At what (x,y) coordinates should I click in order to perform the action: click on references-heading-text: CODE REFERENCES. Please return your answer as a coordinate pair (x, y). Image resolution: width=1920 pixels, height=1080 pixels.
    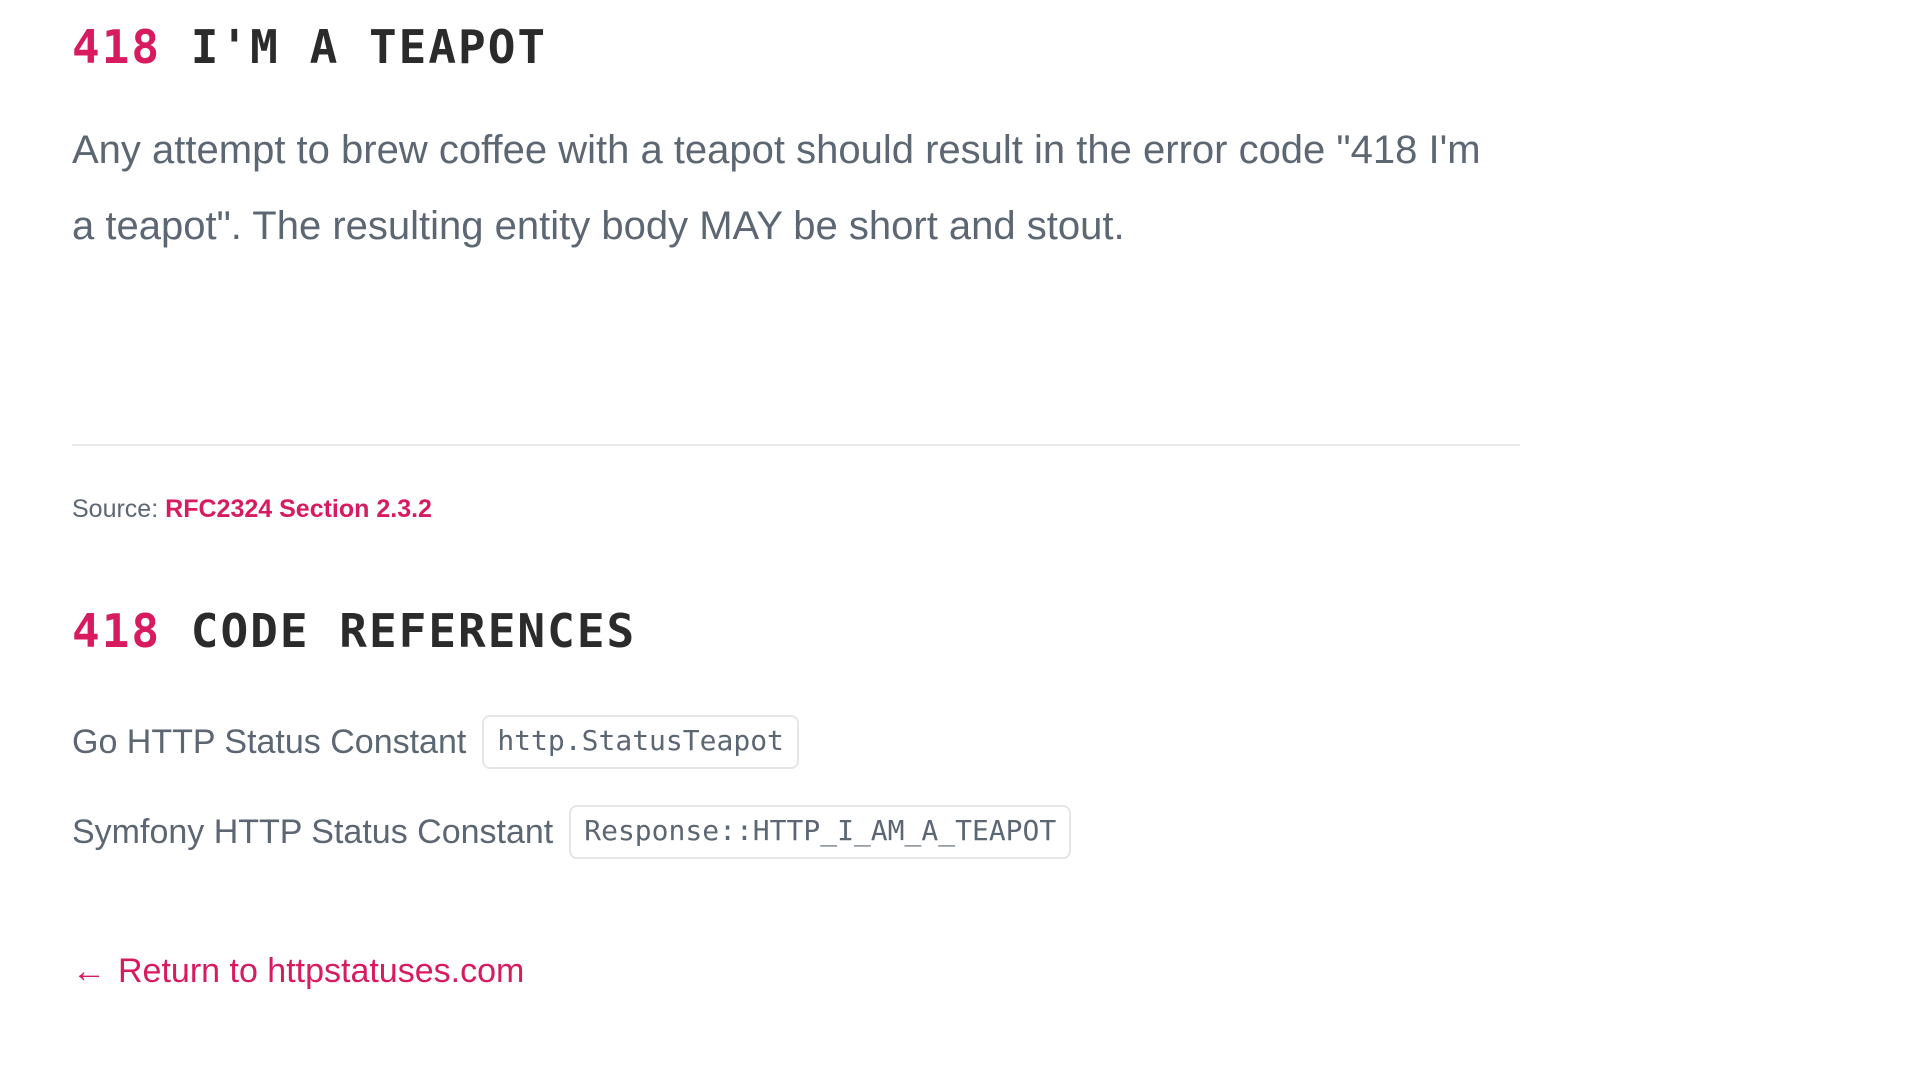
    Looking at the image, I should click on (413, 631).